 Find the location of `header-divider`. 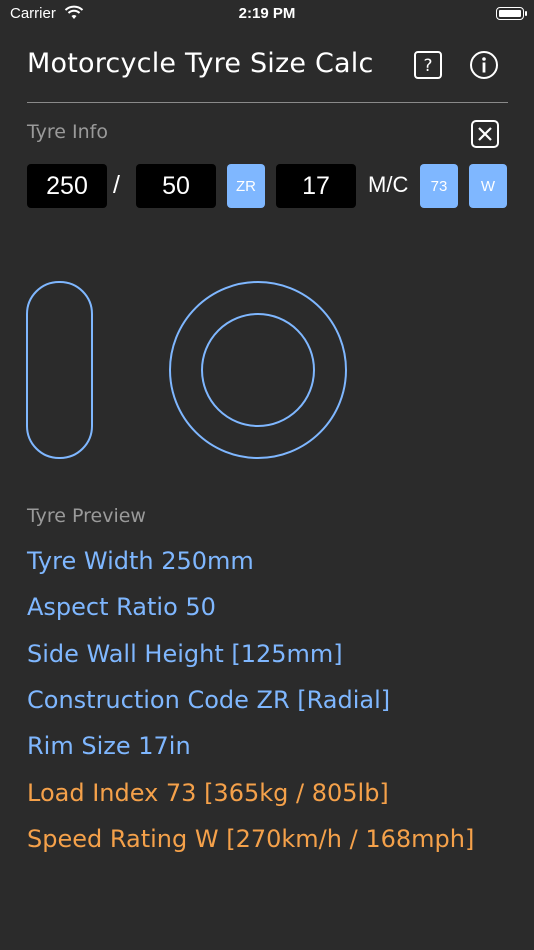

header-divider is located at coordinates (267, 102).